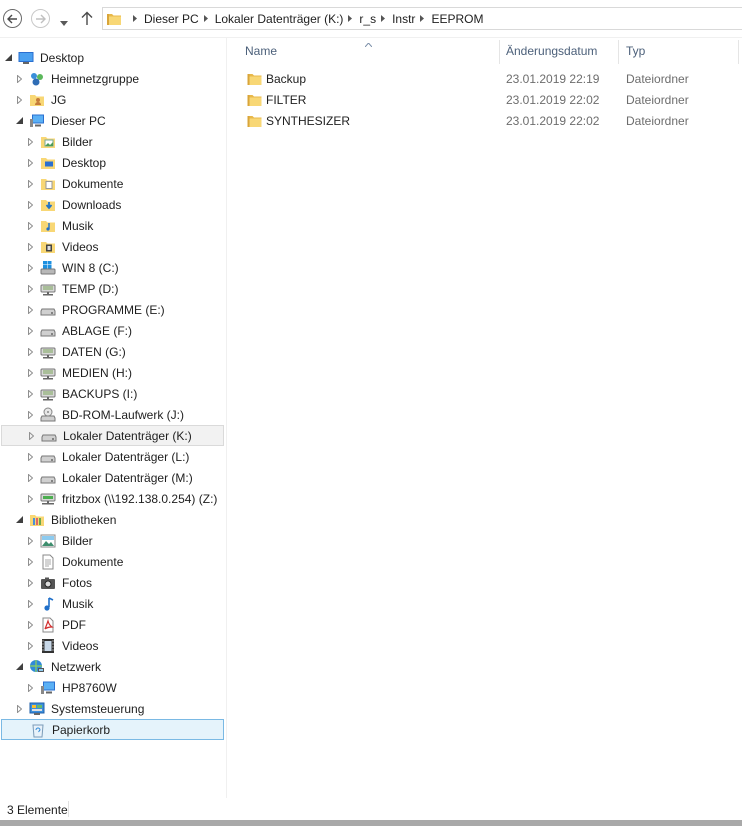 The height and width of the screenshot is (826, 742). What do you see at coordinates (112, 435) in the screenshot?
I see `tree-item: Lokaler Datenträger (K:)` at bounding box center [112, 435].